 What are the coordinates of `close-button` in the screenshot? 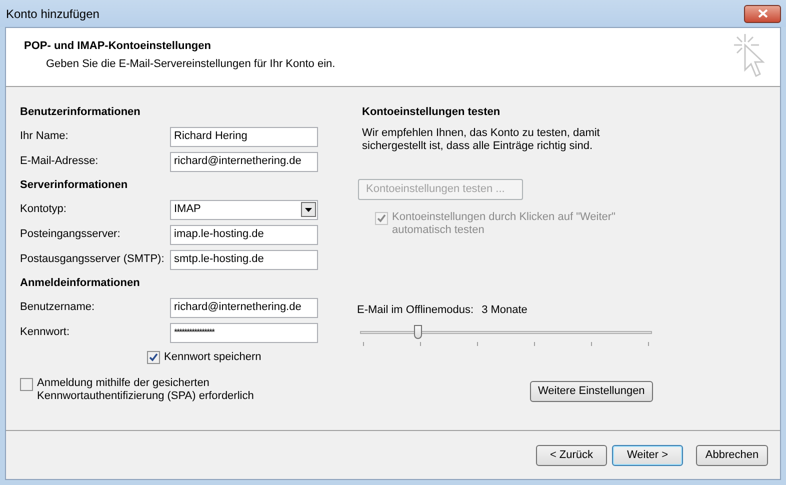 It's located at (762, 13).